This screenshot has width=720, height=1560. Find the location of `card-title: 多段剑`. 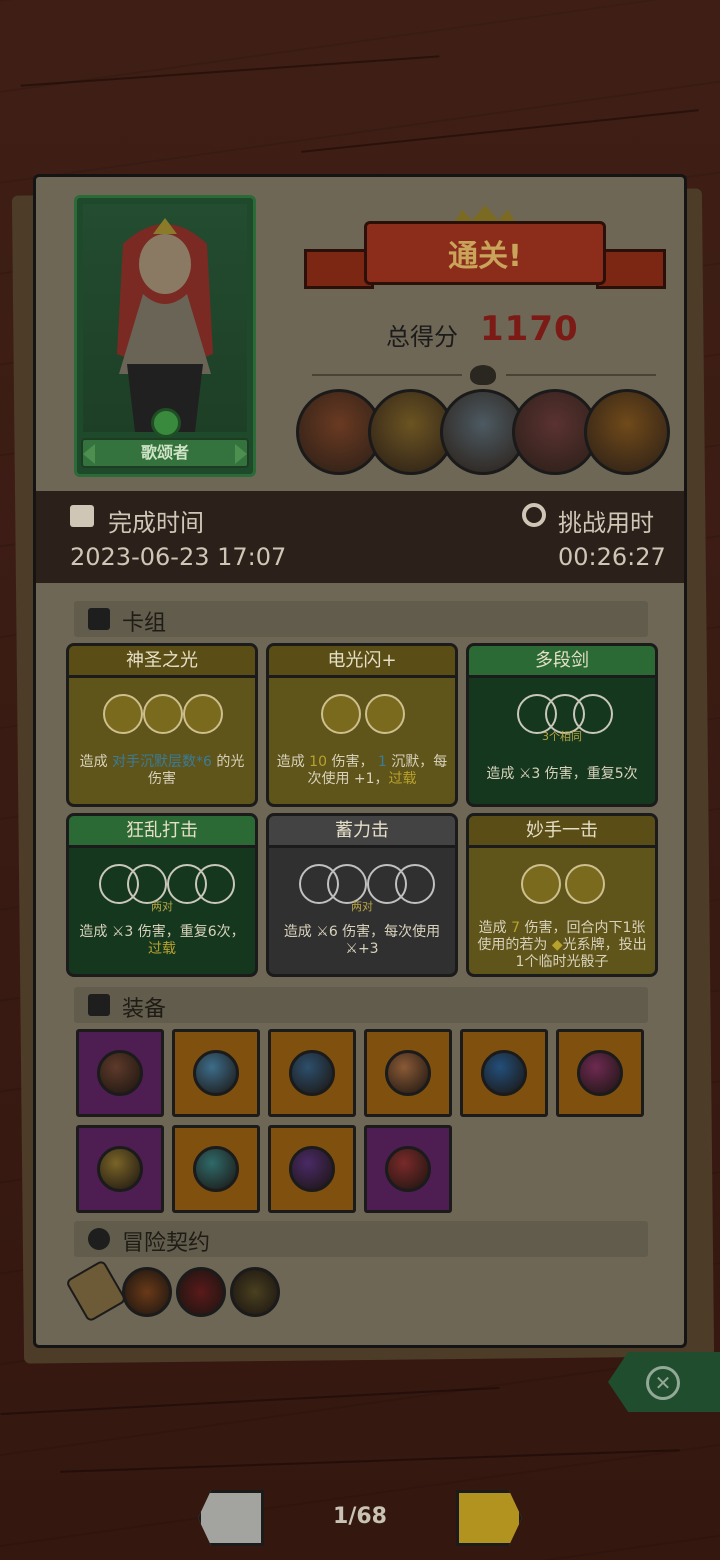

card-title: 多段剑 is located at coordinates (562, 662).